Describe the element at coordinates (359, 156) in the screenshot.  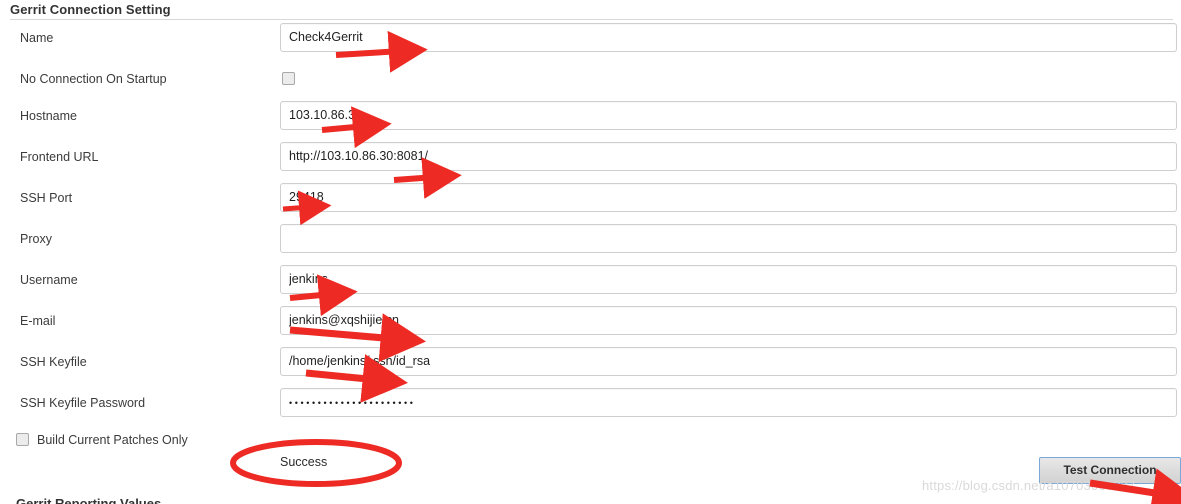
I see `frontend-url-input-value: http://103.10.86.30:8081/` at that location.